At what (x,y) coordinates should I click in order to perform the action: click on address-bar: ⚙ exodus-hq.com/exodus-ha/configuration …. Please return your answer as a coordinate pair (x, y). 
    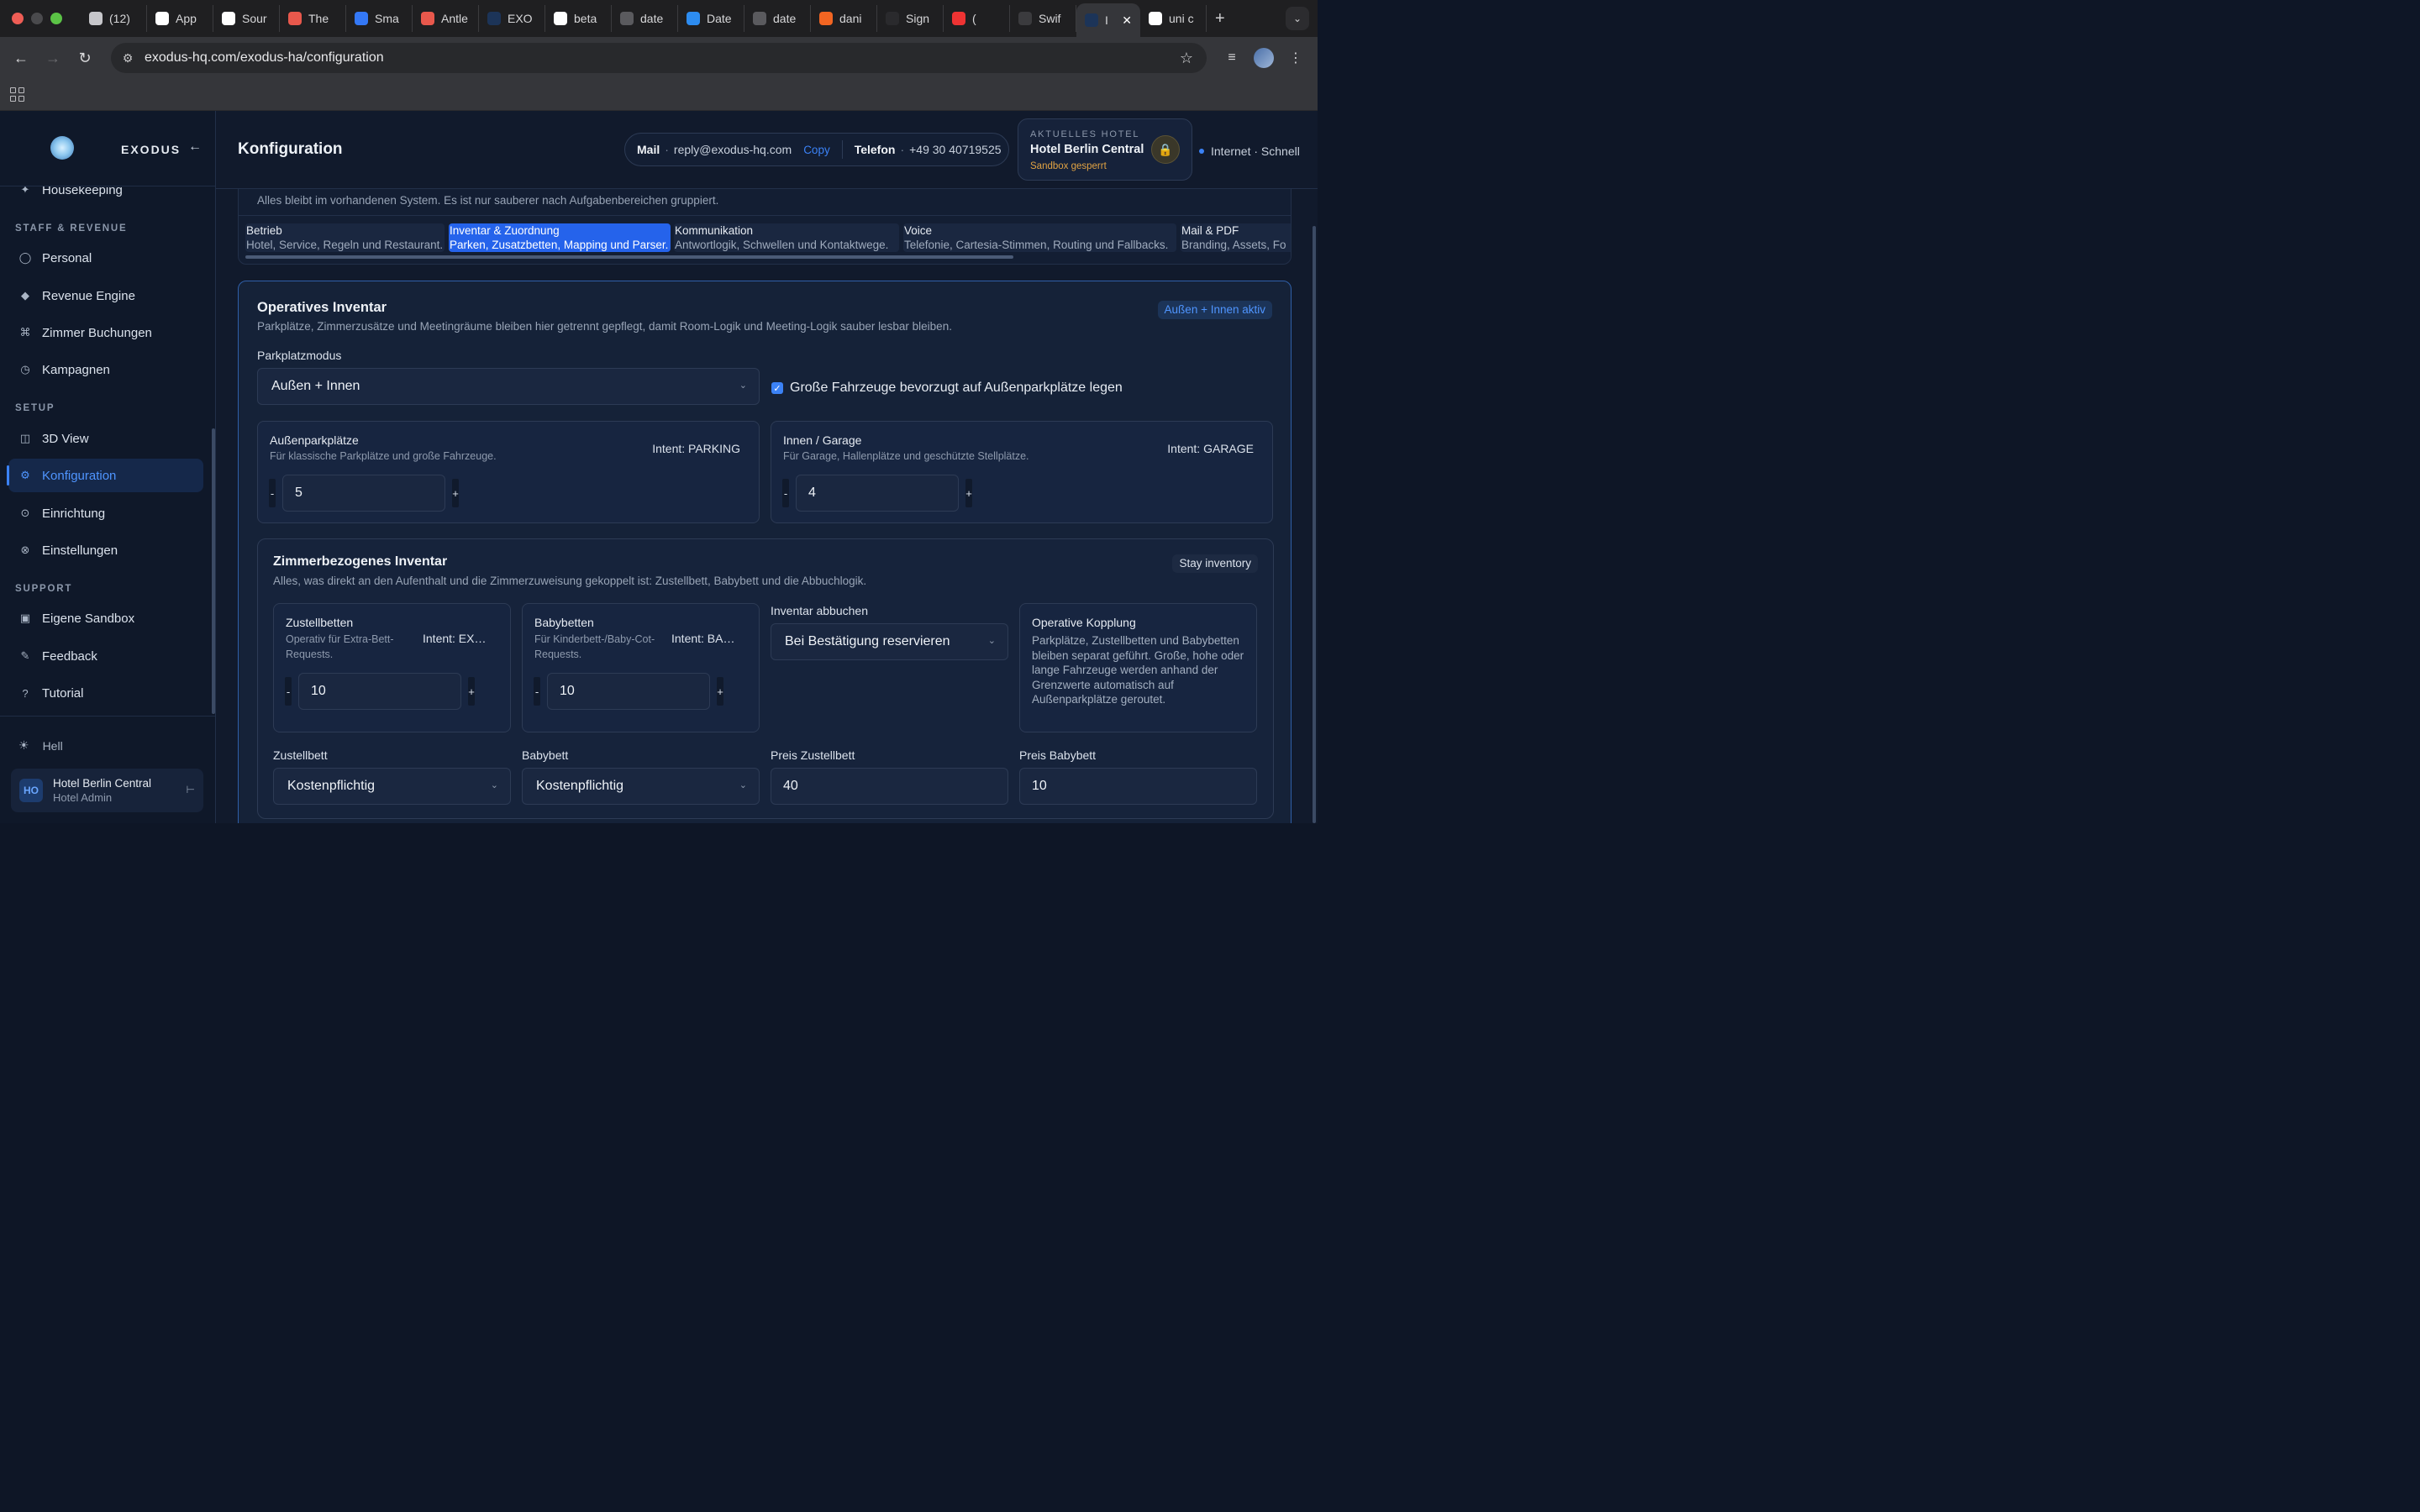
    Looking at the image, I should click on (659, 58).